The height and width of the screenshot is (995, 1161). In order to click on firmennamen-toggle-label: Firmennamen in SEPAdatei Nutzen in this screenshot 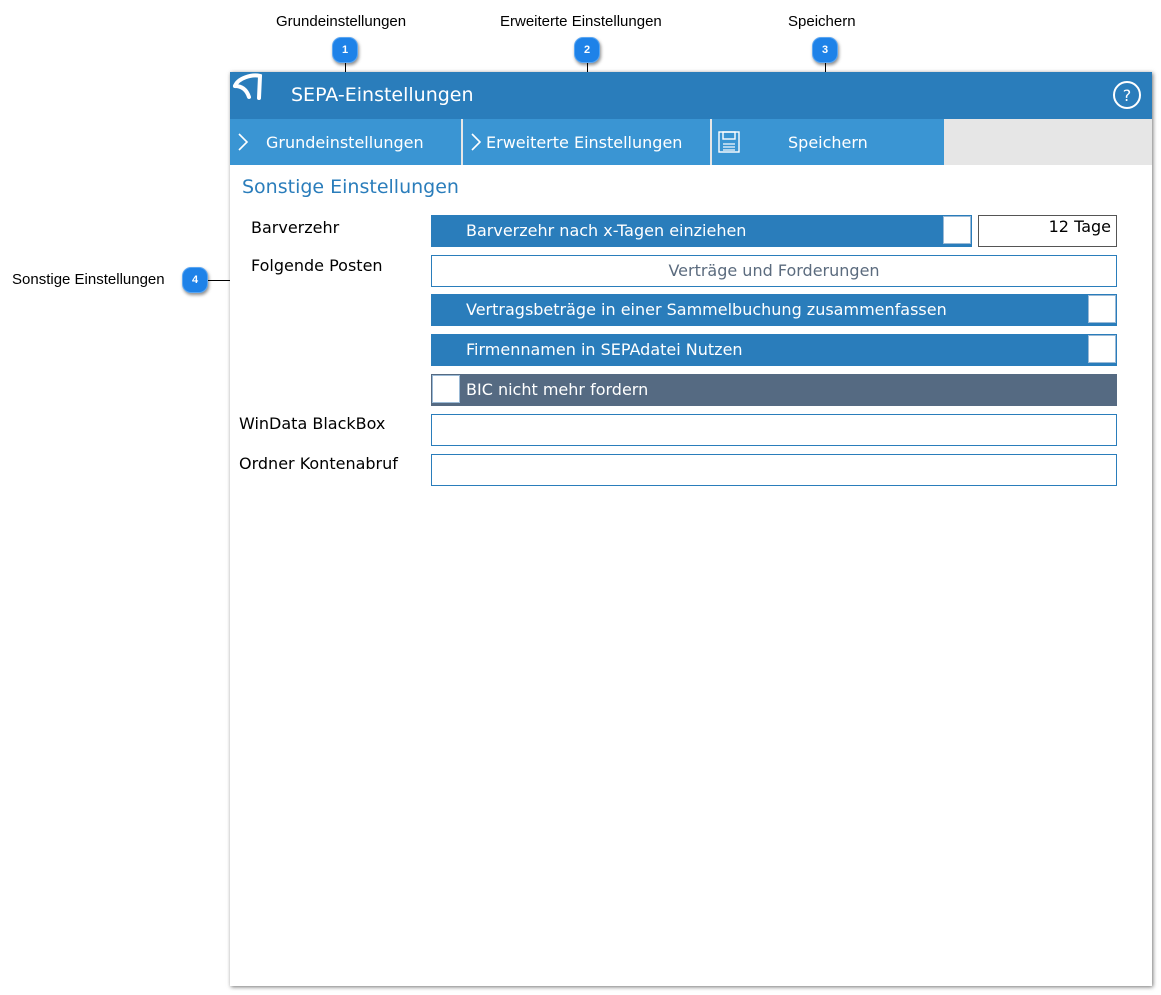, I will do `click(604, 349)`.